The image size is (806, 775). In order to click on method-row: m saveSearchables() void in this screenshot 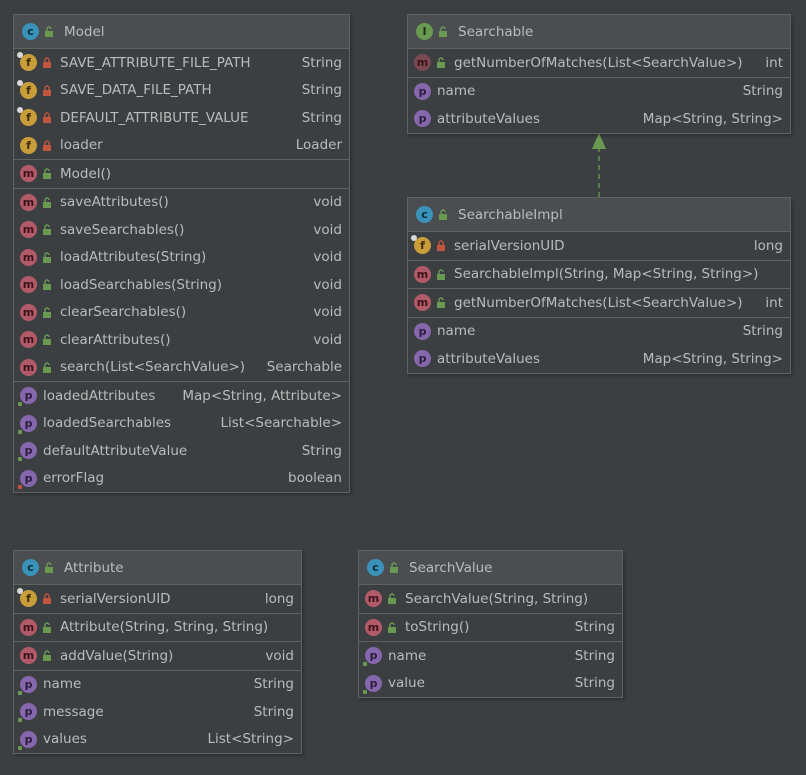, I will do `click(181, 230)`.